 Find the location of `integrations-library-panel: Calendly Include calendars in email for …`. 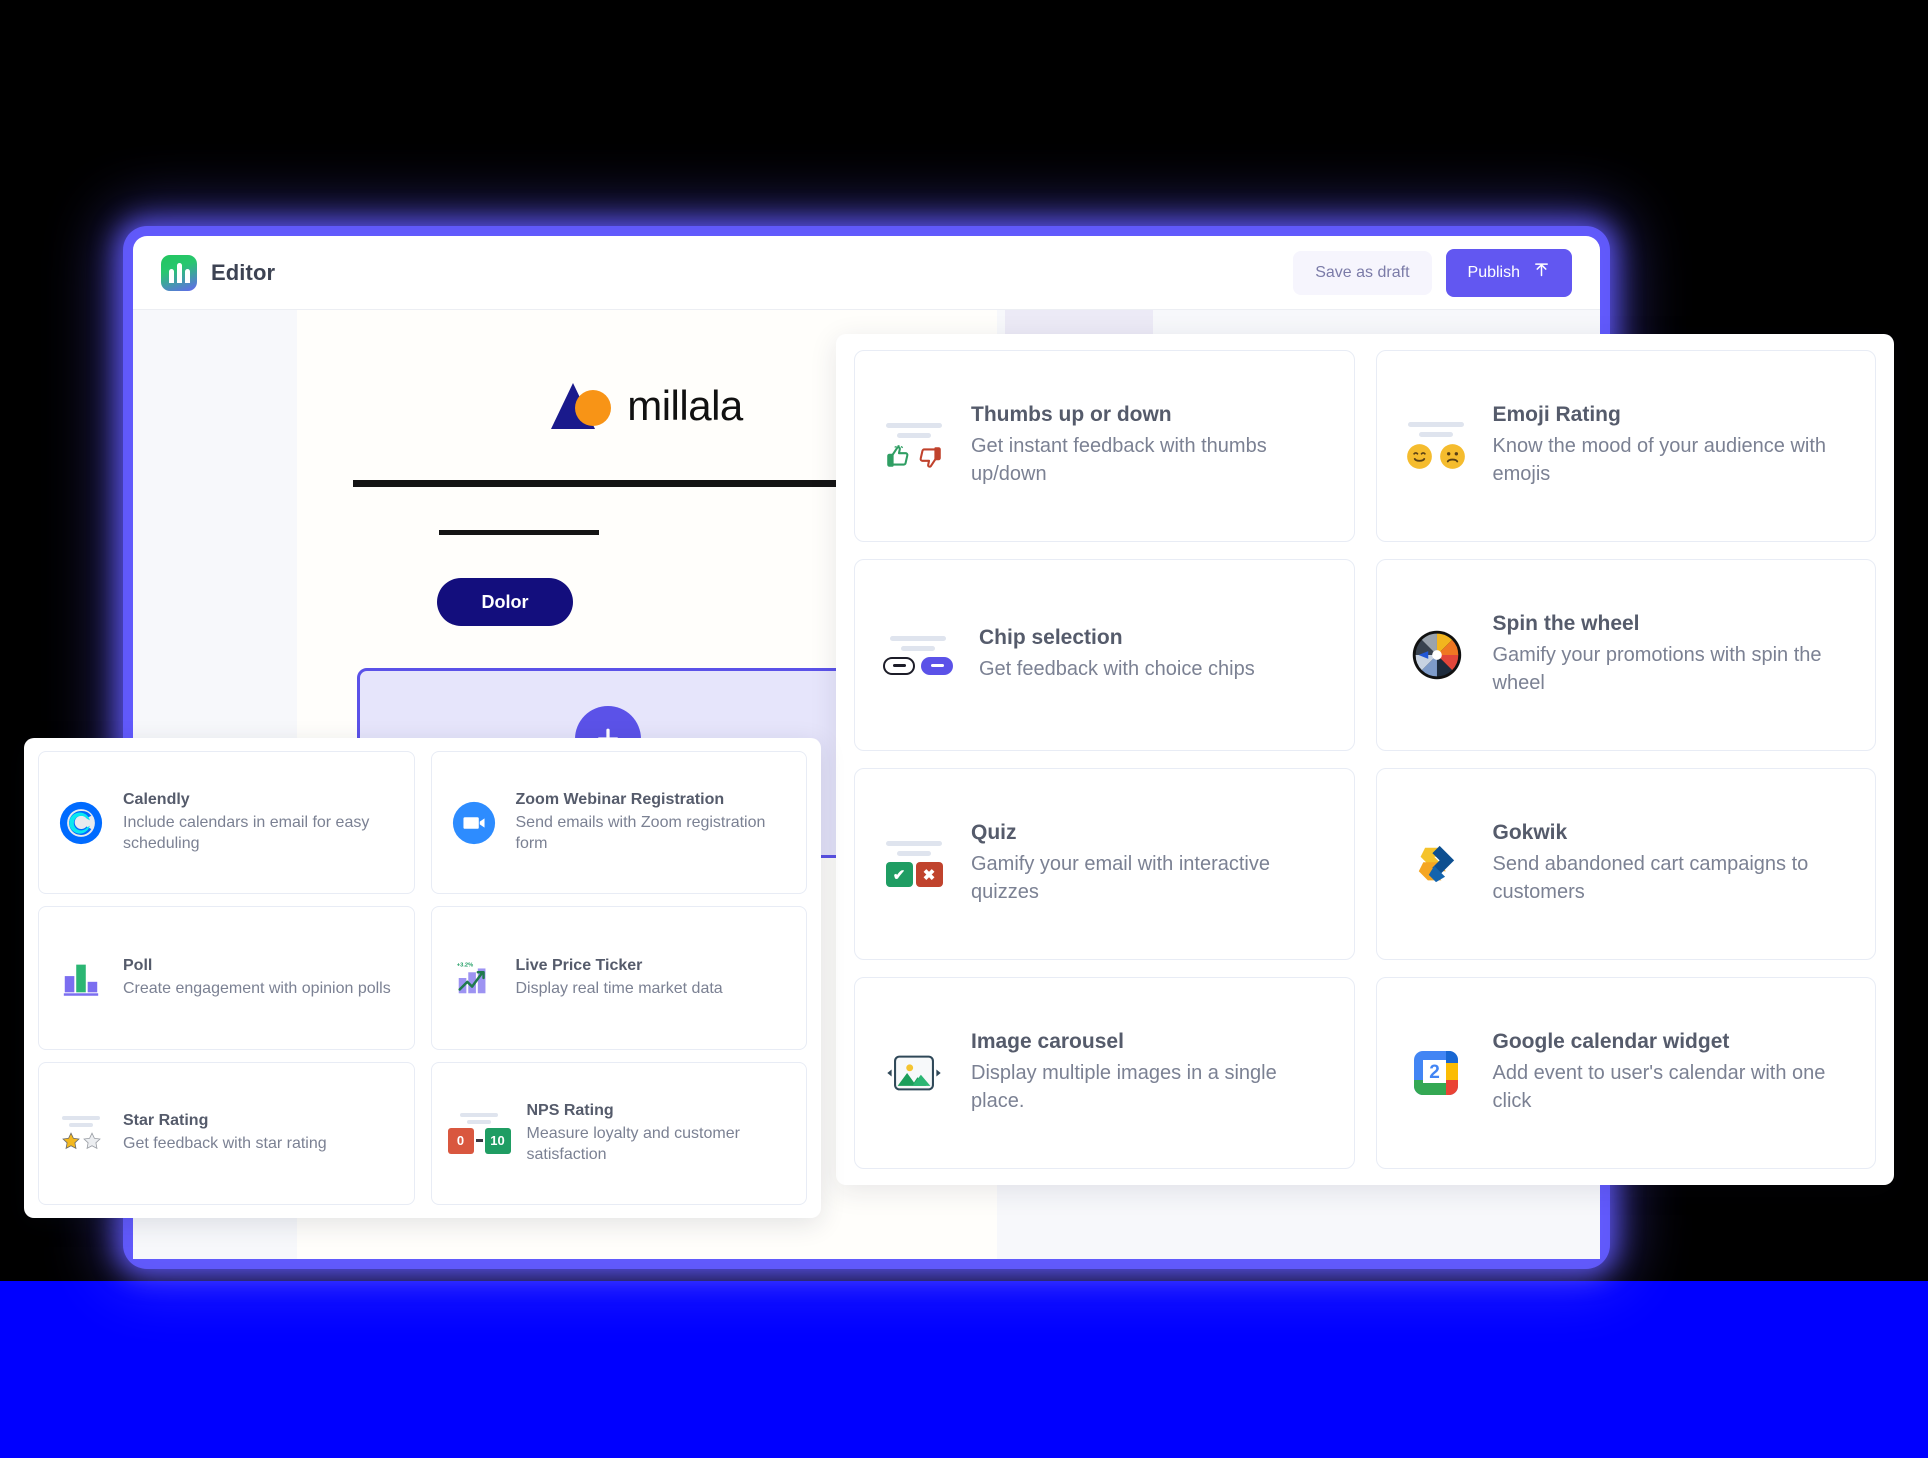

integrations-library-panel: Calendly Include calendars in email for … is located at coordinates (422, 978).